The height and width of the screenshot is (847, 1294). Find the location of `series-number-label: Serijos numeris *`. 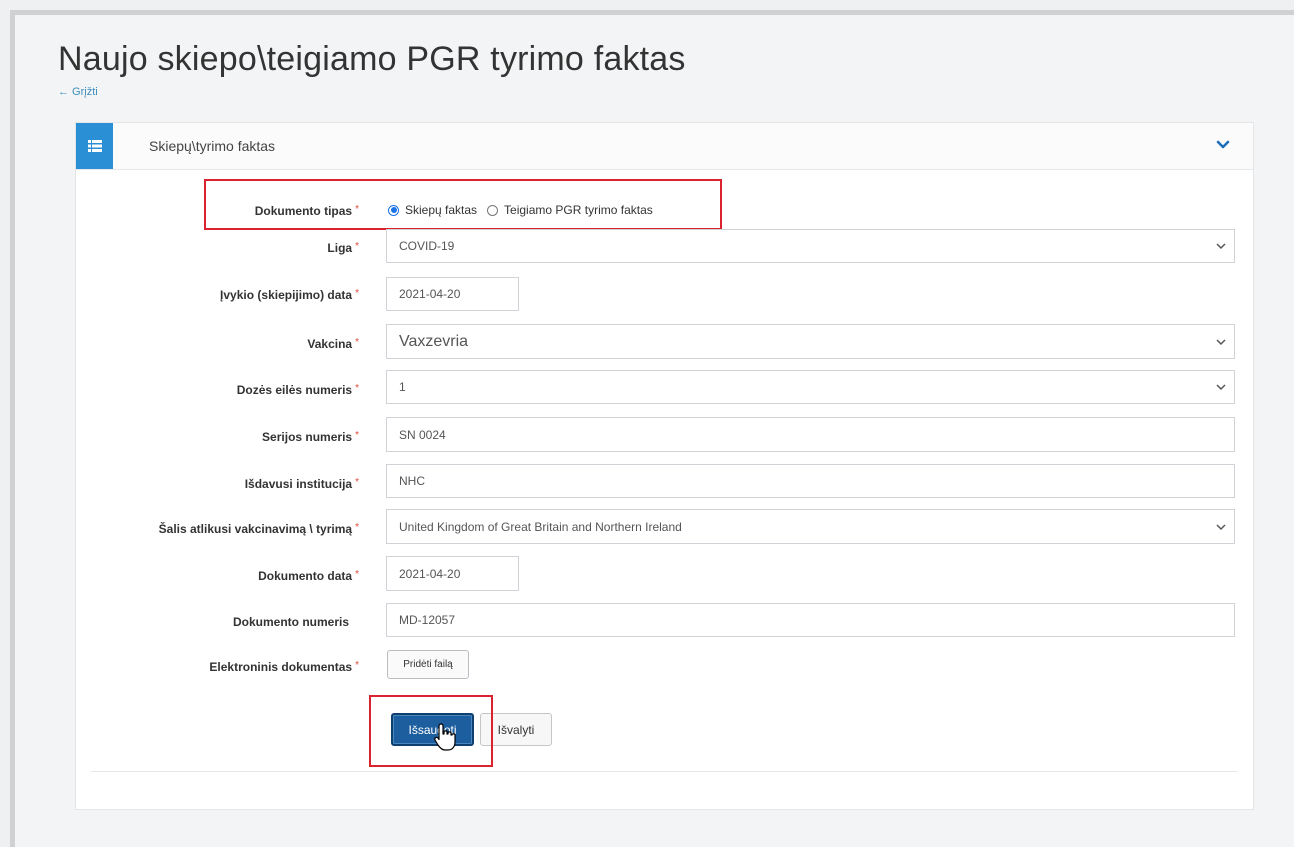

series-number-label: Serijos numeris * is located at coordinates (310, 437).